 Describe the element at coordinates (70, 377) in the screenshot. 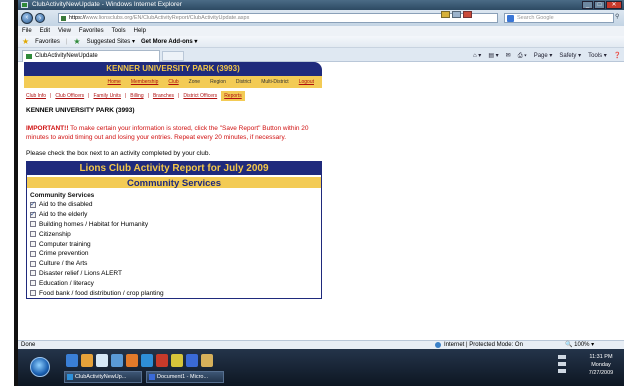

I see `ie-small-icon` at that location.